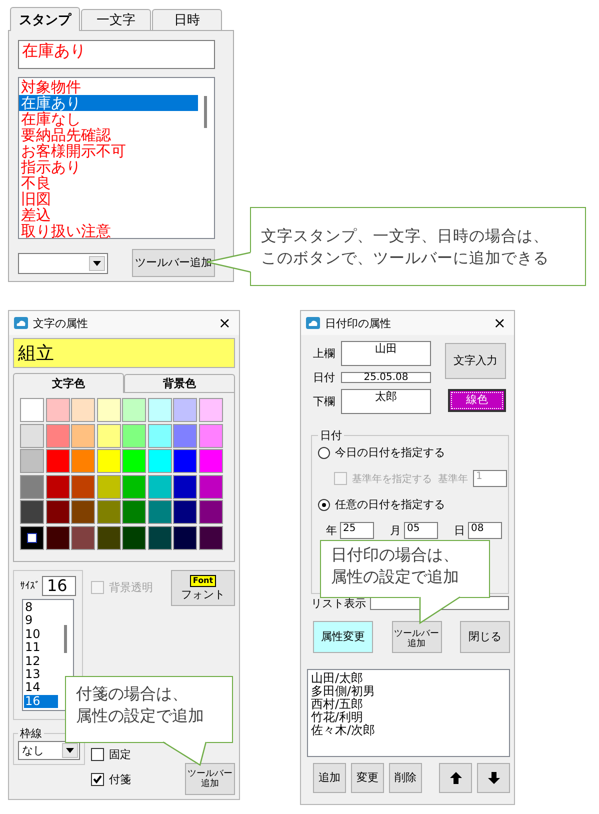 This screenshot has height=814, width=599. I want to click on list-box: 対象物件 在庫あり 在庫なし 要納品先確認 お客様開示不可 指示あり 不良 旧図 差込 取り扱い注意, so click(116, 158).